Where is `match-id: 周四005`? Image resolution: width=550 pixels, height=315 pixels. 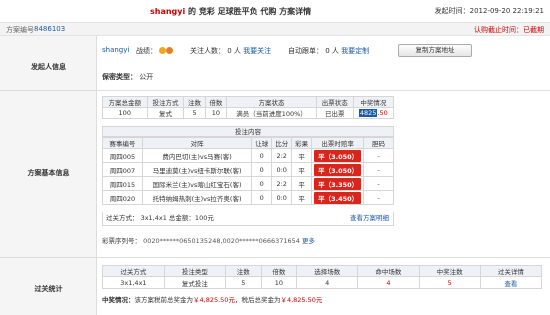 match-id: 周四005 is located at coordinates (122, 155).